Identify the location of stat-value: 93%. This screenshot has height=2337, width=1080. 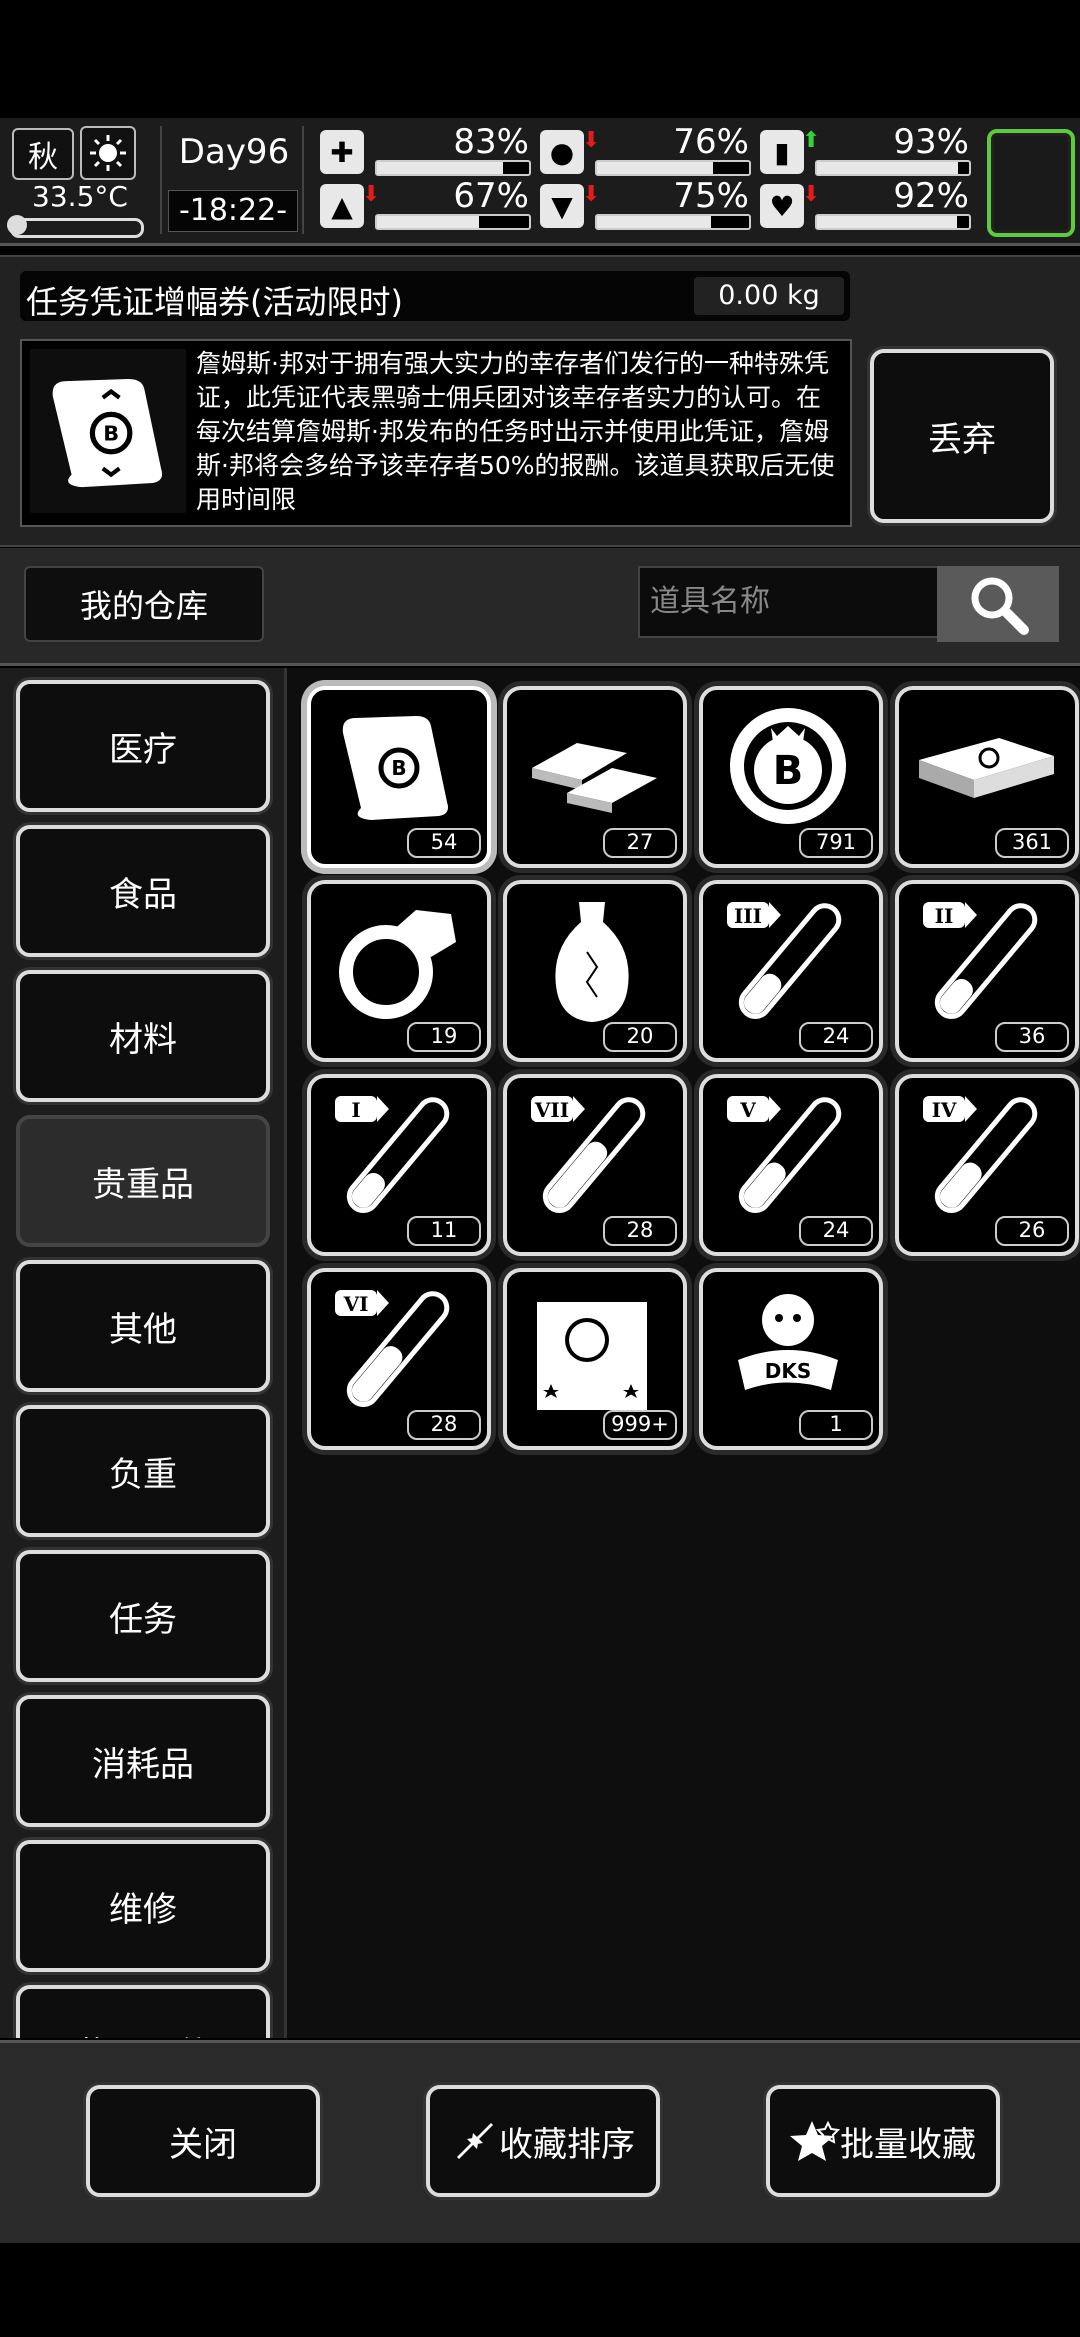
(931, 142).